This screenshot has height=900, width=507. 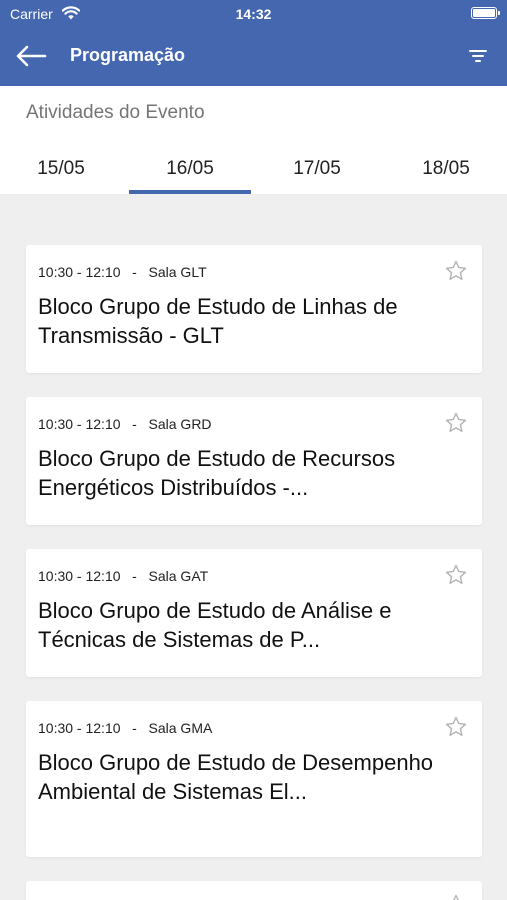 I want to click on activity-time-room: 10:30 - 12:10 - Sala GAT, so click(x=123, y=576).